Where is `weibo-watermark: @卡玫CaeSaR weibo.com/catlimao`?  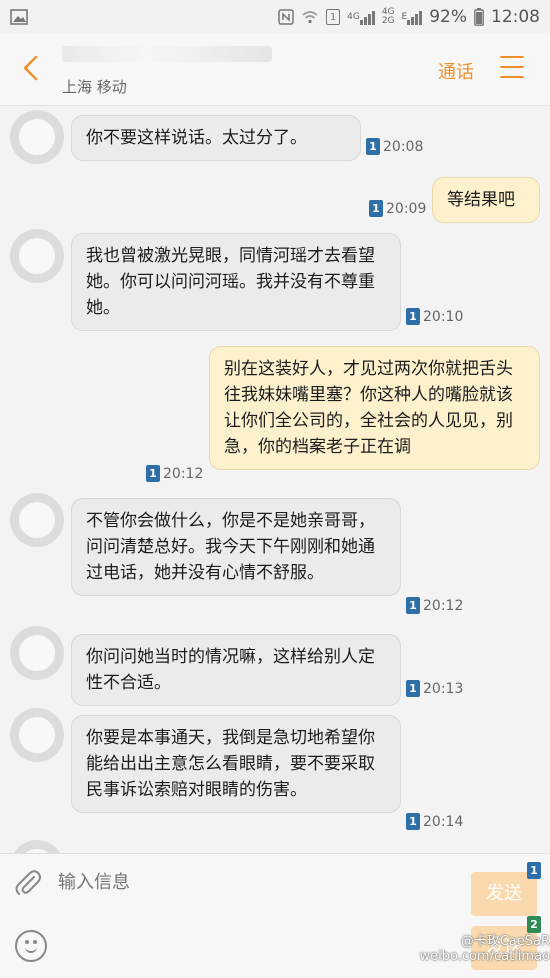
weibo-watermark: @卡玫CaeSaR weibo.com/catlimao is located at coordinates (475, 947).